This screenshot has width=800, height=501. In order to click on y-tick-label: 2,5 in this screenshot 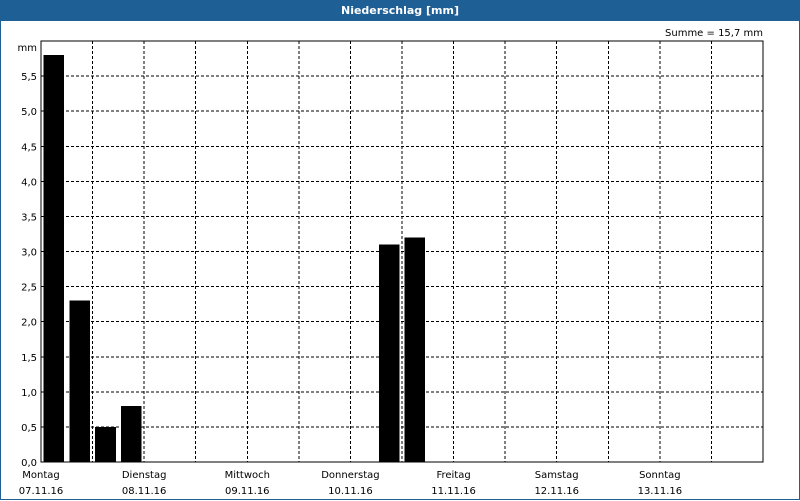, I will do `click(29, 288)`.